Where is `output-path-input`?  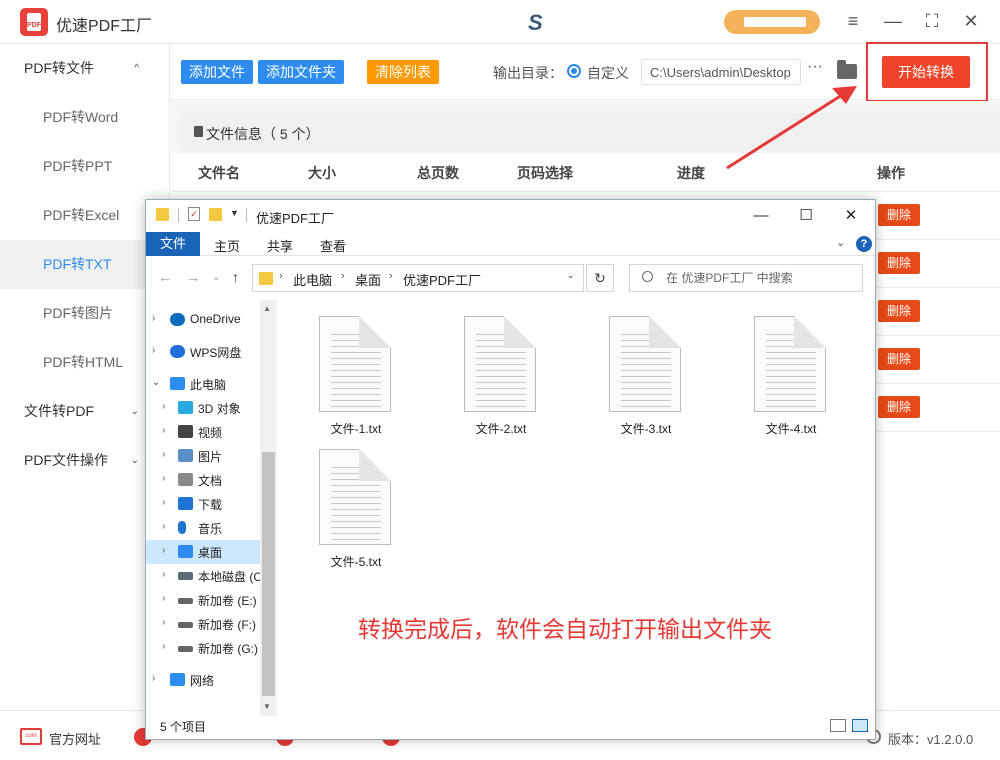
output-path-input is located at coordinates (721, 72).